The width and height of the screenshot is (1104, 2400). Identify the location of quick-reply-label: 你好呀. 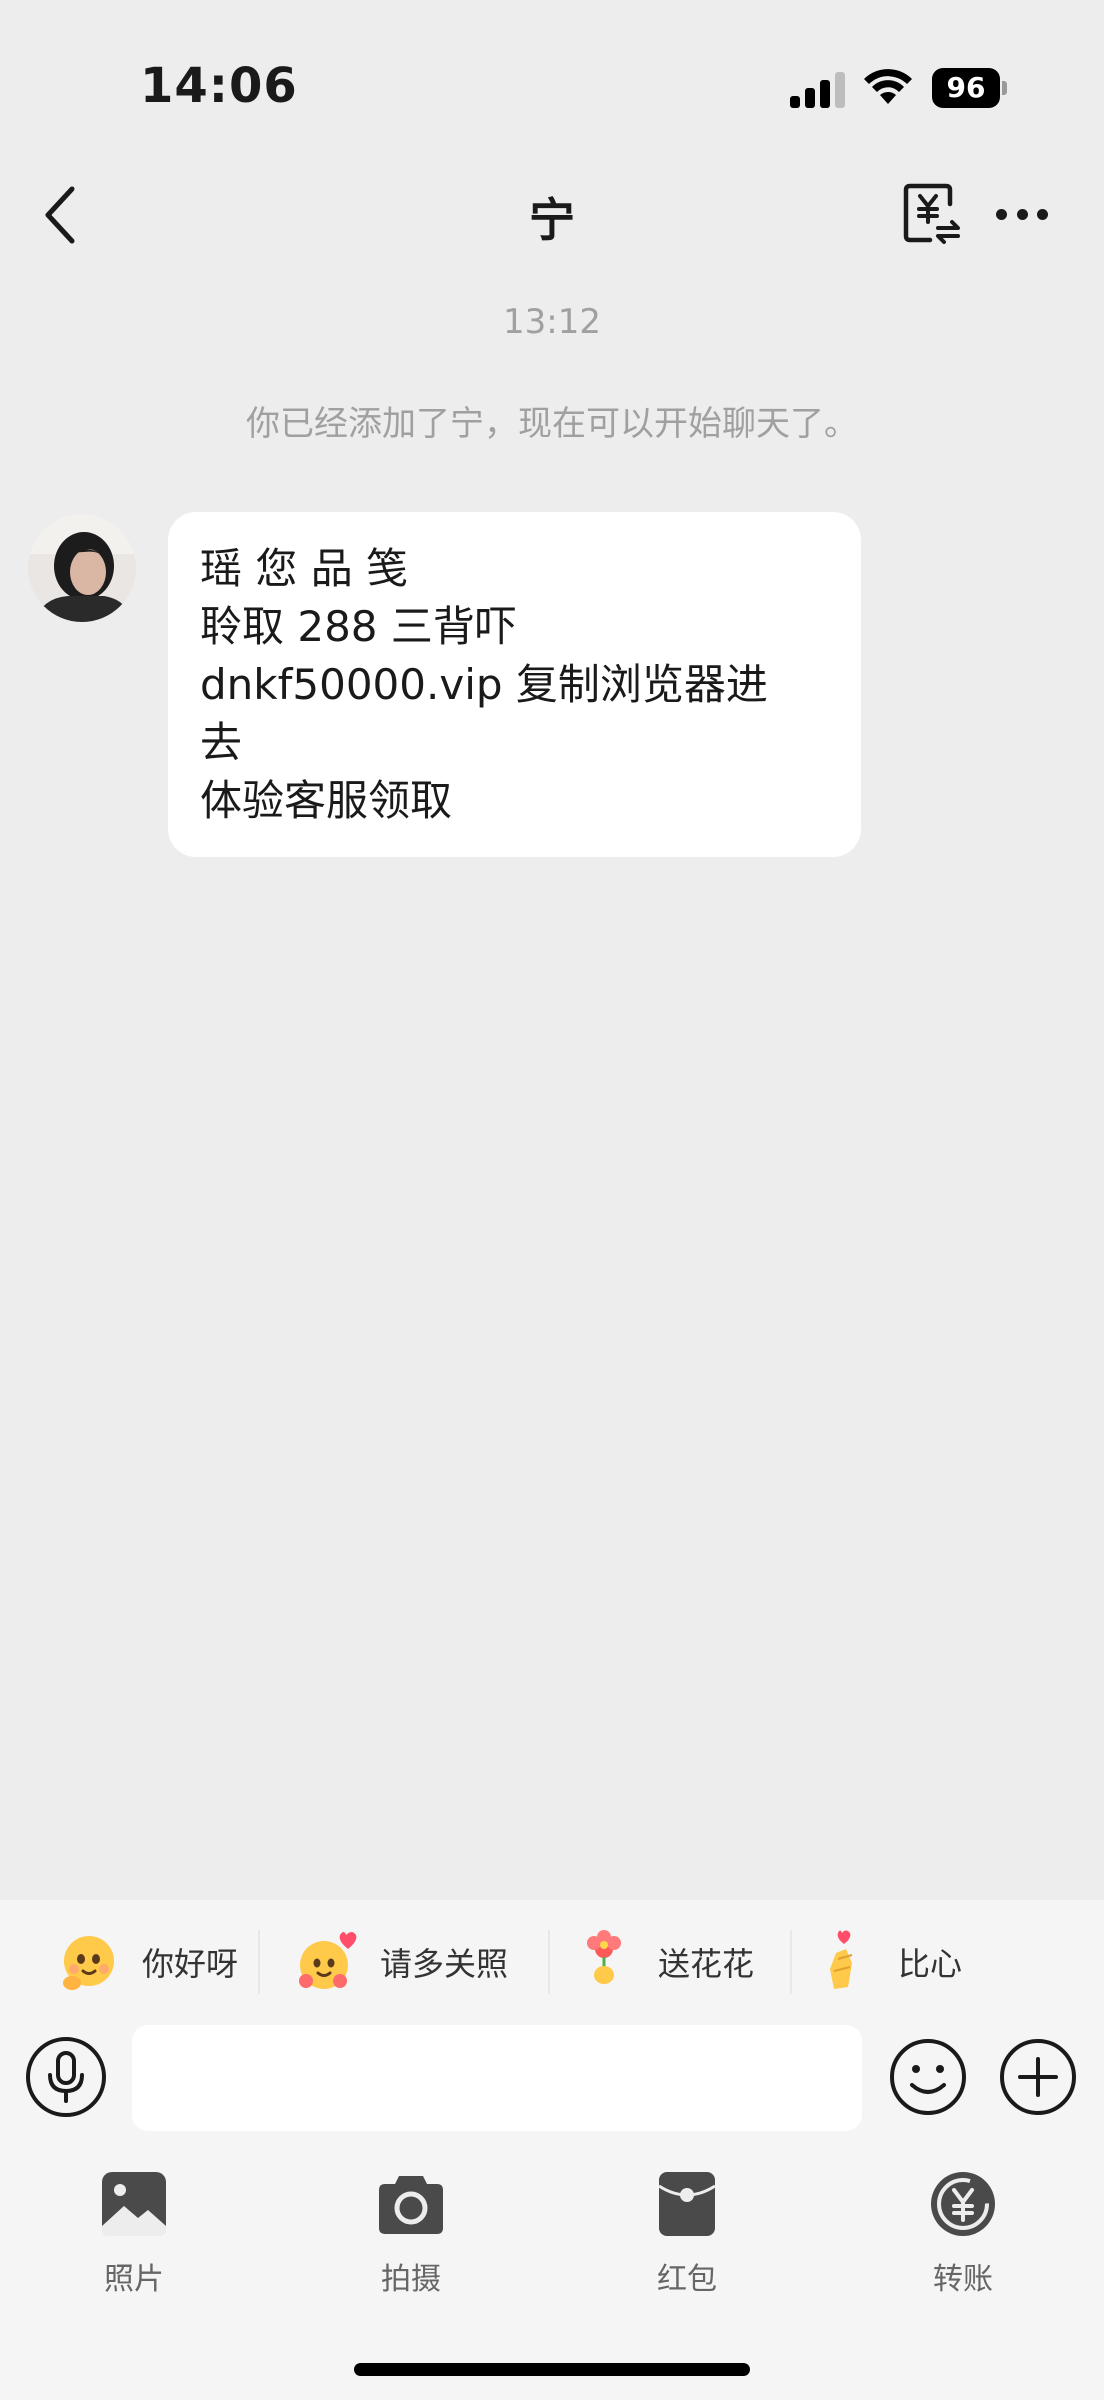
(190, 1964).